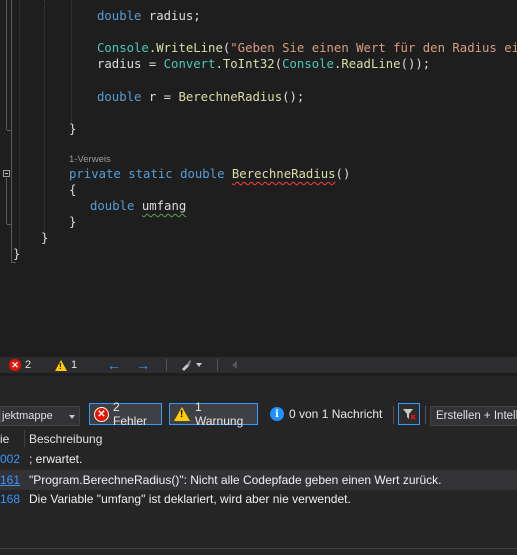 The width and height of the screenshot is (517, 555). I want to click on code-token: (, so click(278, 64).